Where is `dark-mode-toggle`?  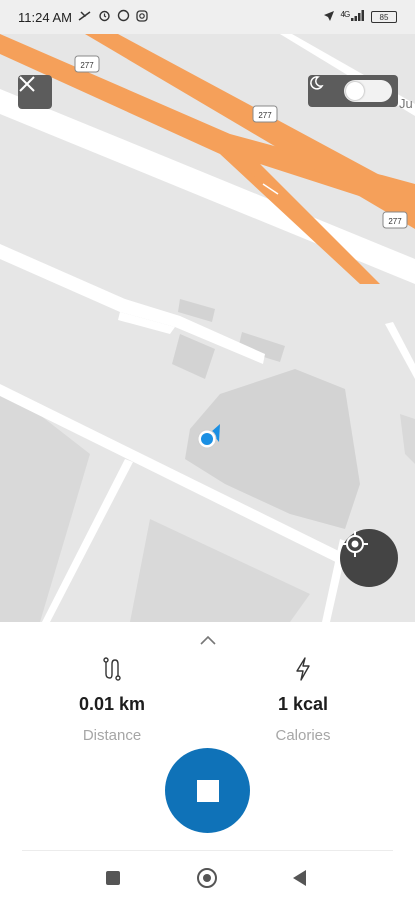 dark-mode-toggle is located at coordinates (353, 91).